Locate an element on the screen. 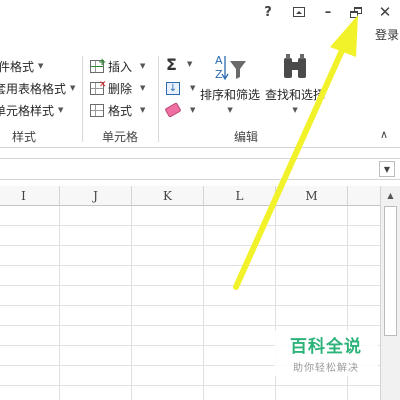  delete-label: 删除 is located at coordinates (120, 88).